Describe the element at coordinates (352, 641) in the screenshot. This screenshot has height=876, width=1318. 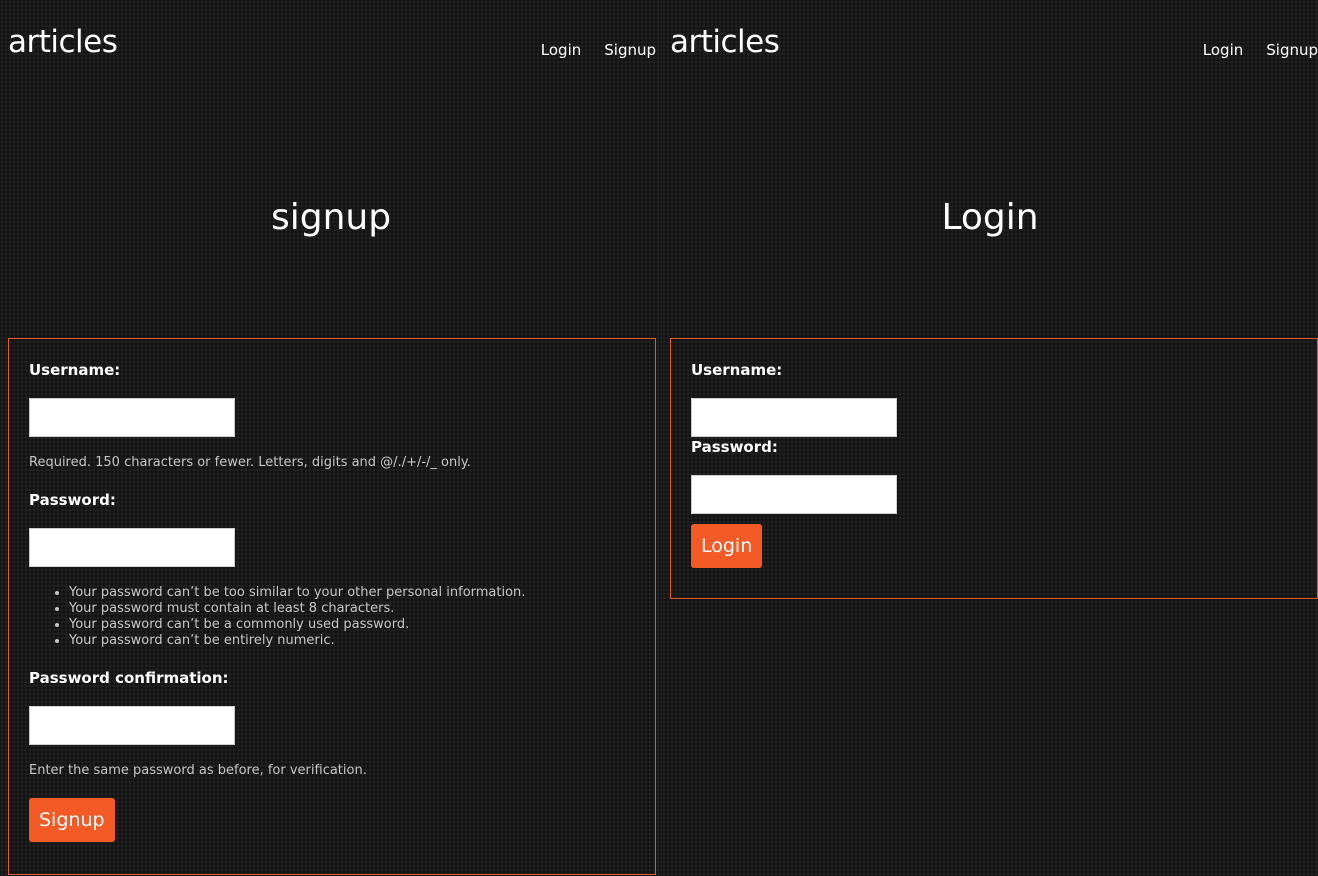
I see `password-rule-item: Your password can’t be entirely numeric.` at that location.